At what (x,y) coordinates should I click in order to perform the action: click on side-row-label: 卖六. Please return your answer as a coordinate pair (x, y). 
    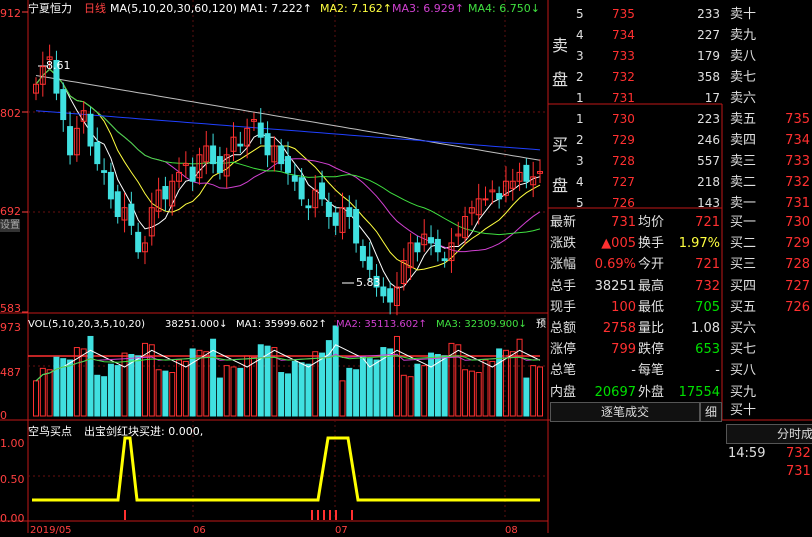
    Looking at the image, I should click on (743, 98).